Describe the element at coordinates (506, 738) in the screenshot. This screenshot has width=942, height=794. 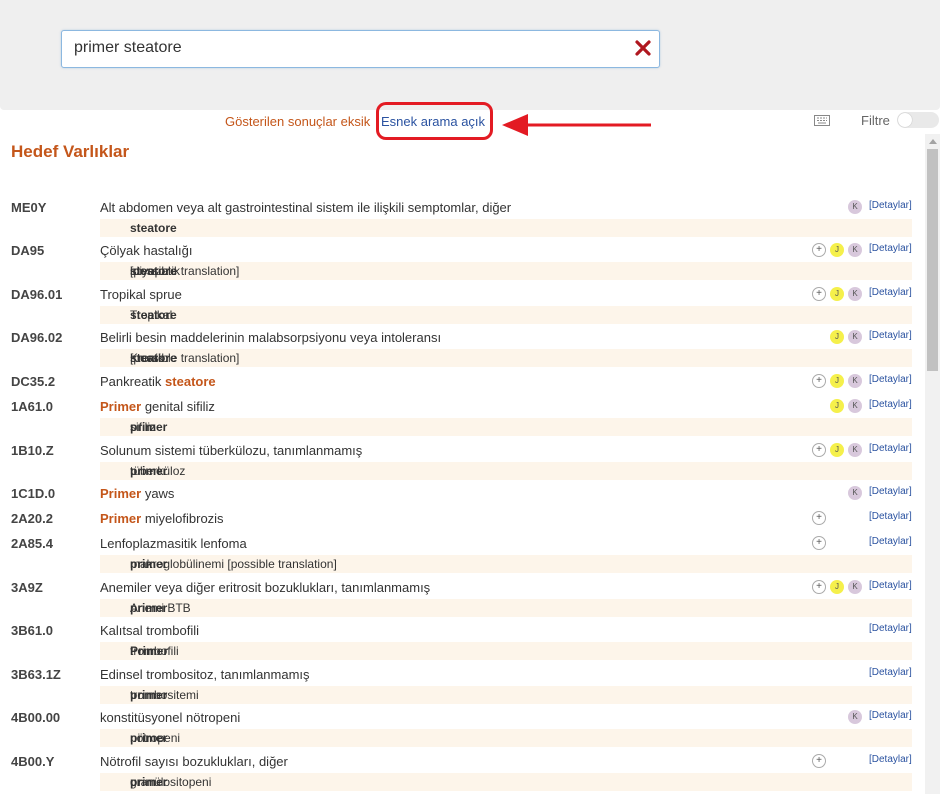
I see `matched-synonym: primer nötropeni` at that location.